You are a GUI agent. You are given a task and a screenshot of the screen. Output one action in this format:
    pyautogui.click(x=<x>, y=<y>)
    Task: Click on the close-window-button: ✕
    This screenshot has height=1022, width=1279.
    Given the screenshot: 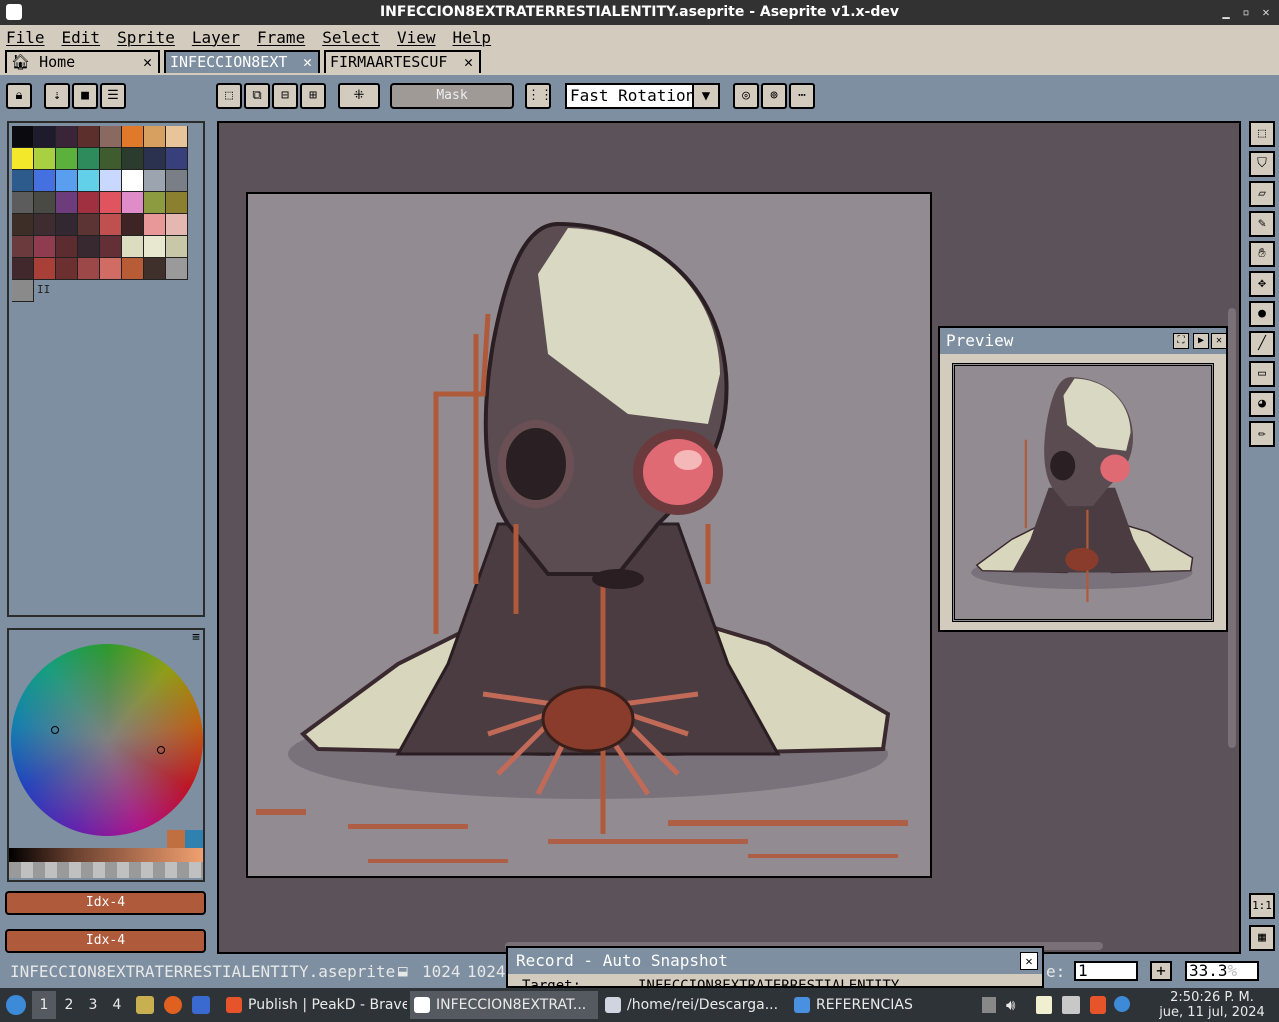 What is the action you would take?
    pyautogui.click(x=1266, y=12)
    